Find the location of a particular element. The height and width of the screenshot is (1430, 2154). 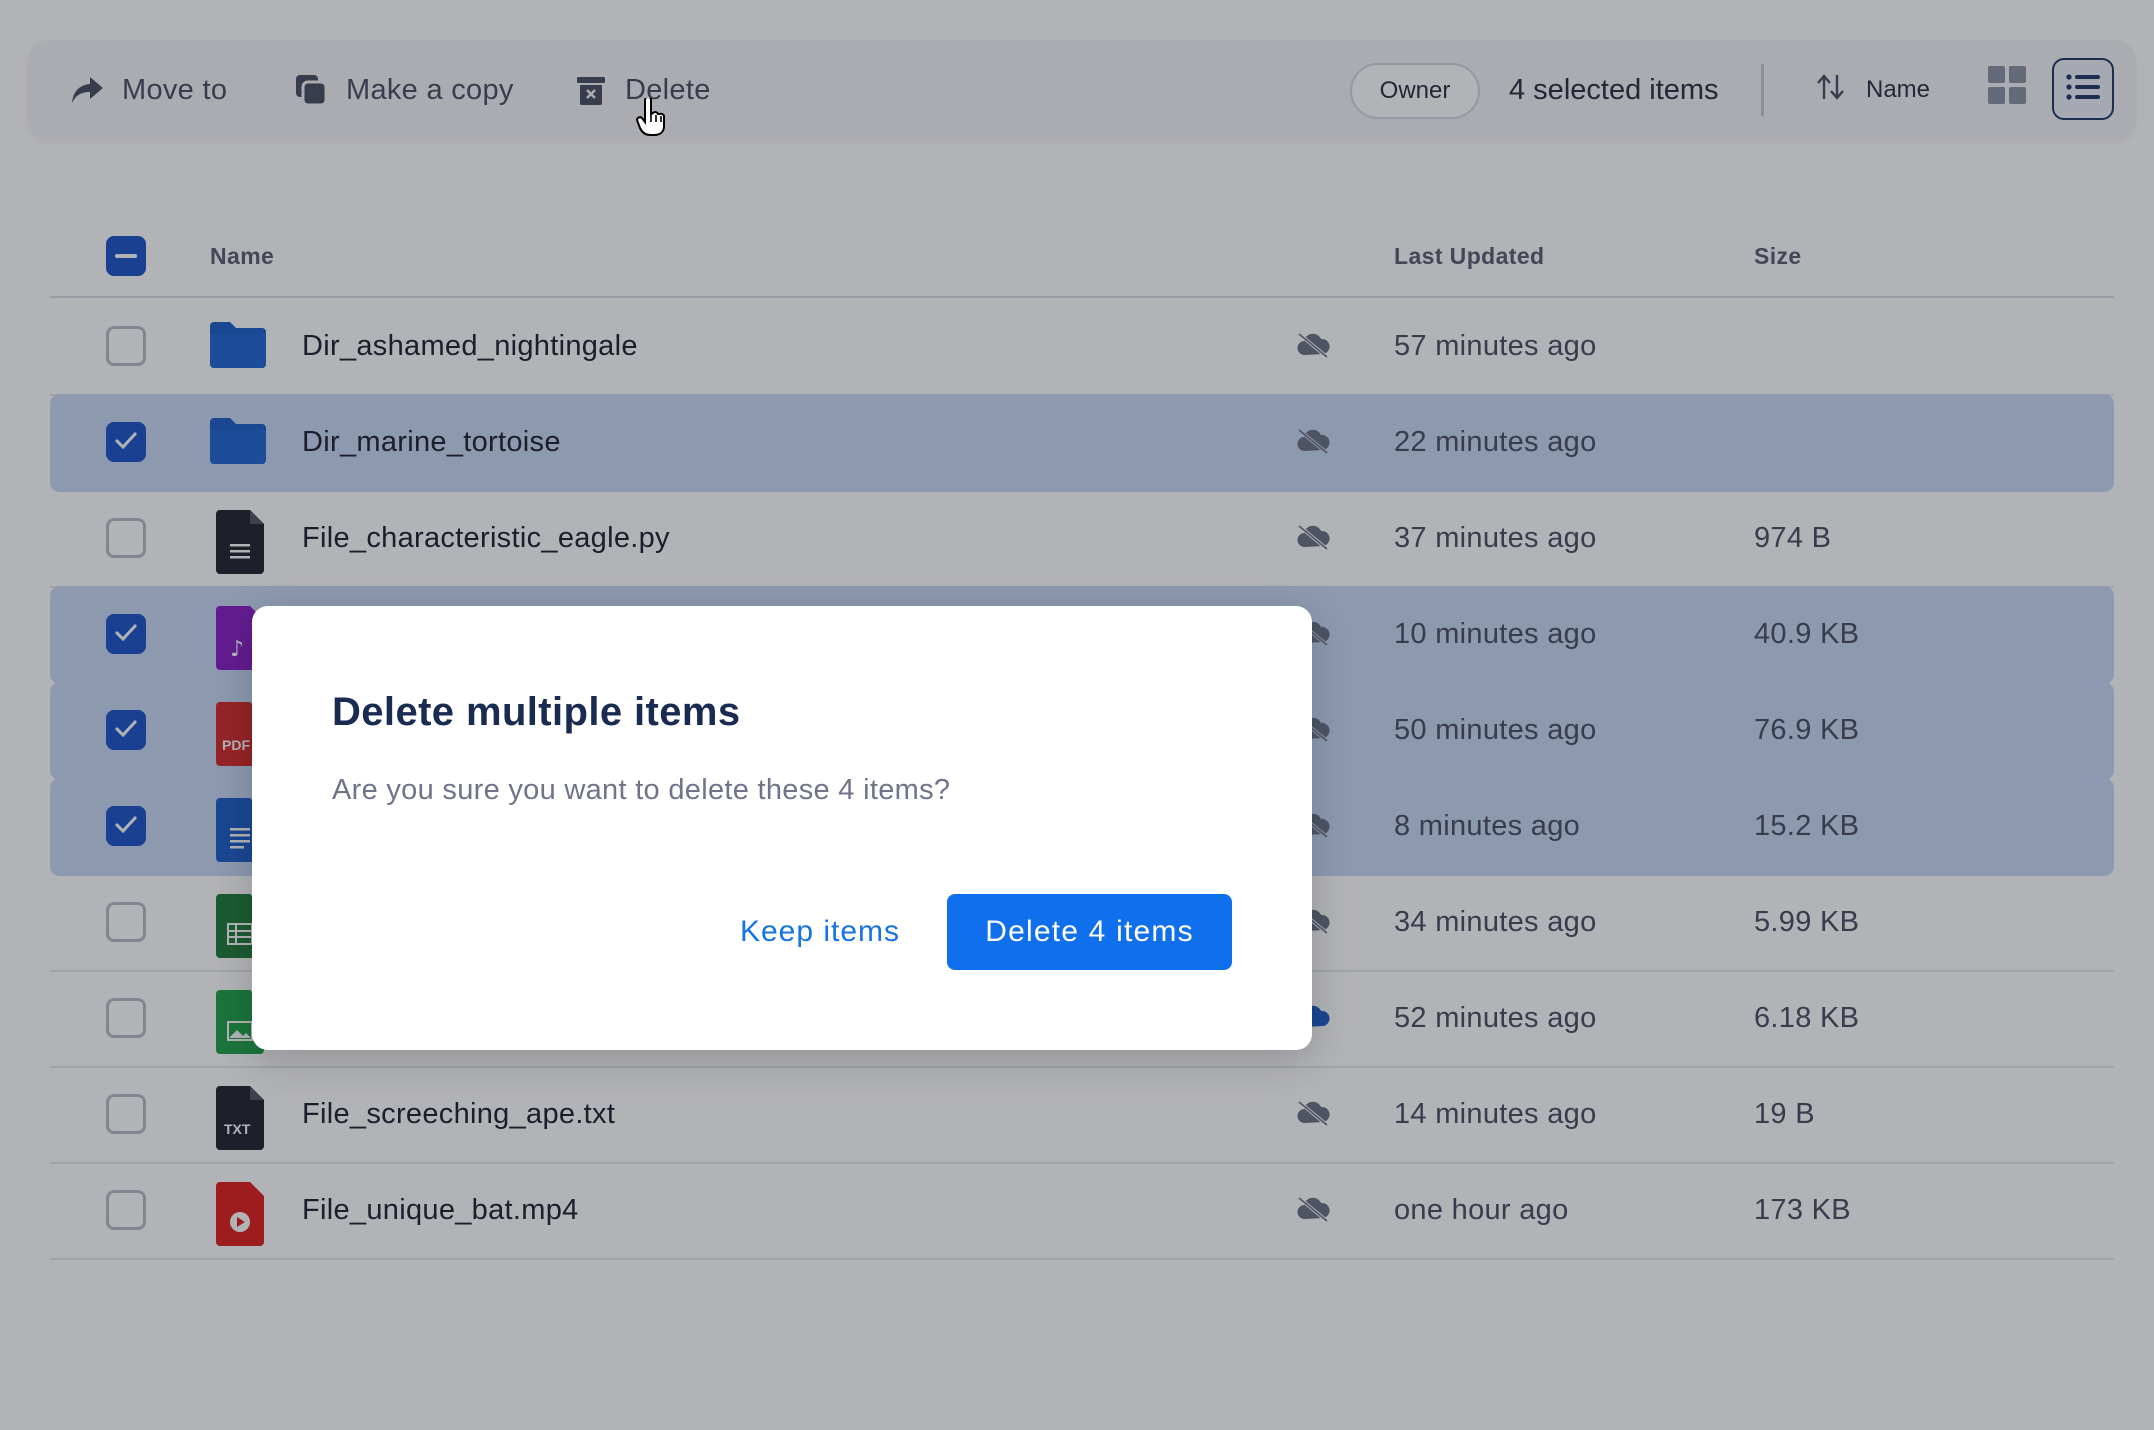

confirm-delete-button: Delete 4 items is located at coordinates (1089, 932).